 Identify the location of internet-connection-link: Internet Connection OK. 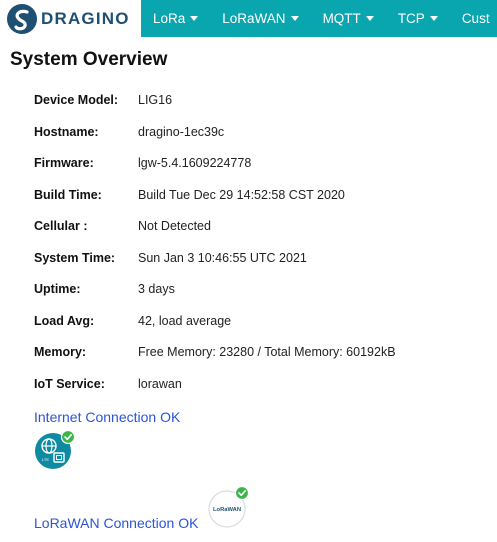
(107, 417).